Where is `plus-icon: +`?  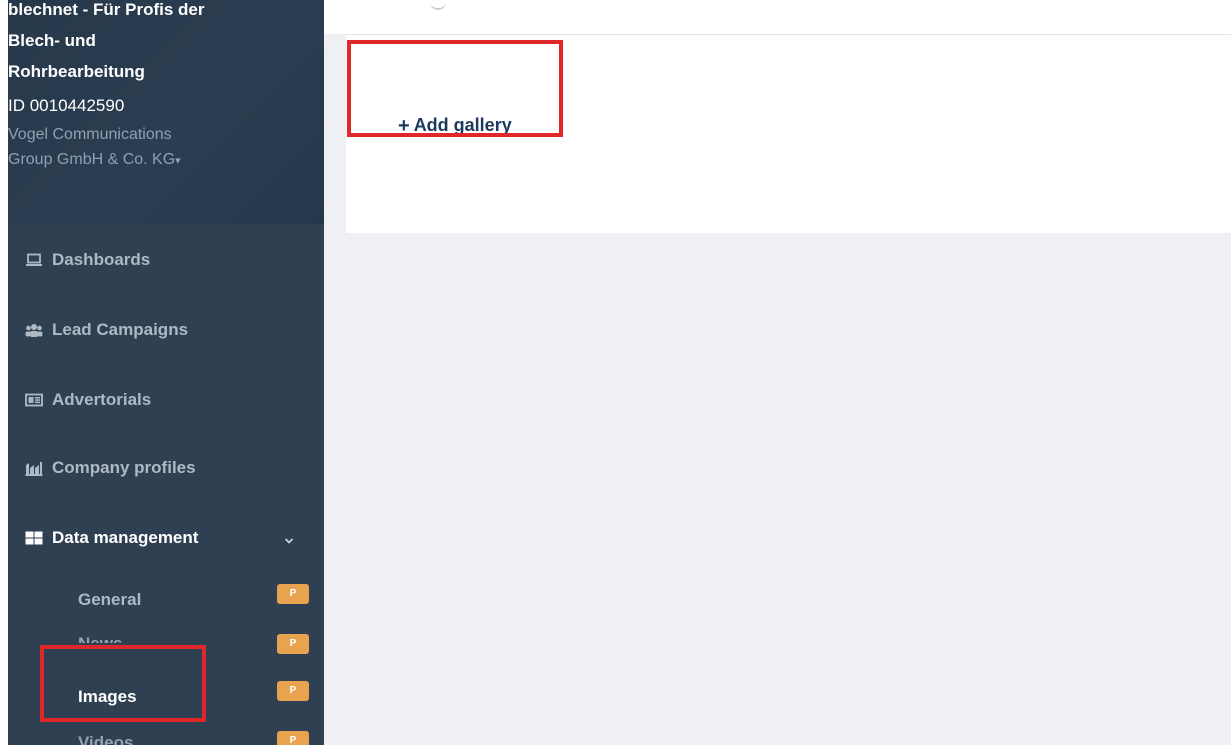
plus-icon: + is located at coordinates (404, 125).